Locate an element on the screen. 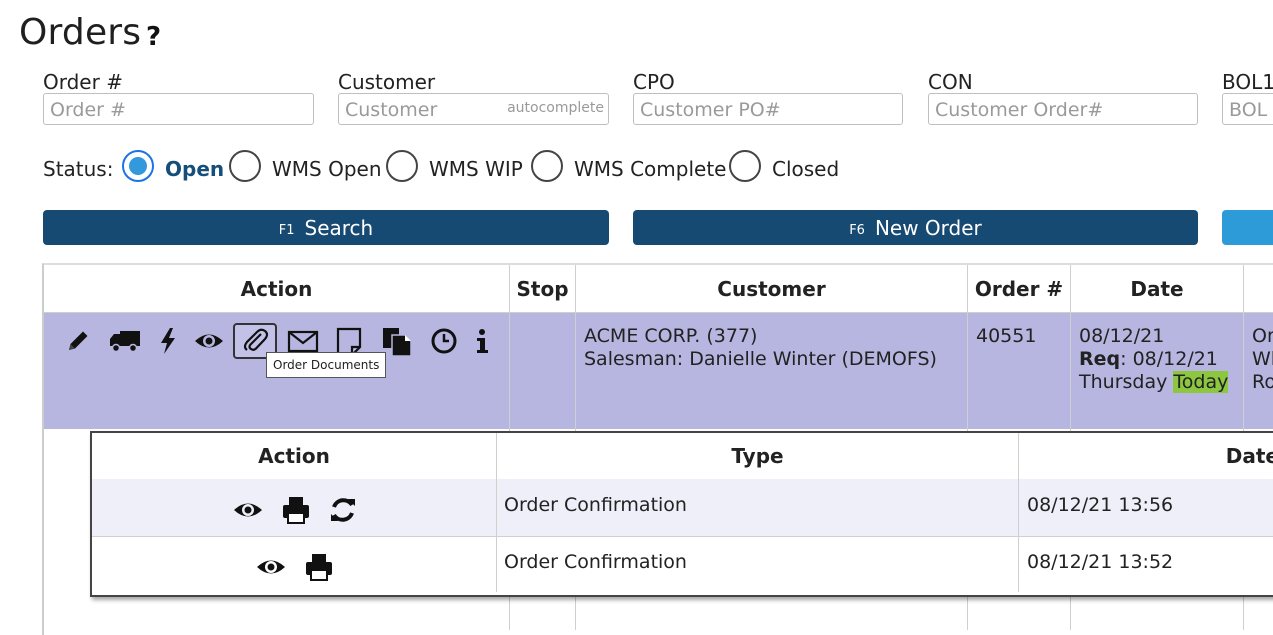 This screenshot has height=635, width=1273. row-date: 08/12/21 is located at coordinates (1122, 336).